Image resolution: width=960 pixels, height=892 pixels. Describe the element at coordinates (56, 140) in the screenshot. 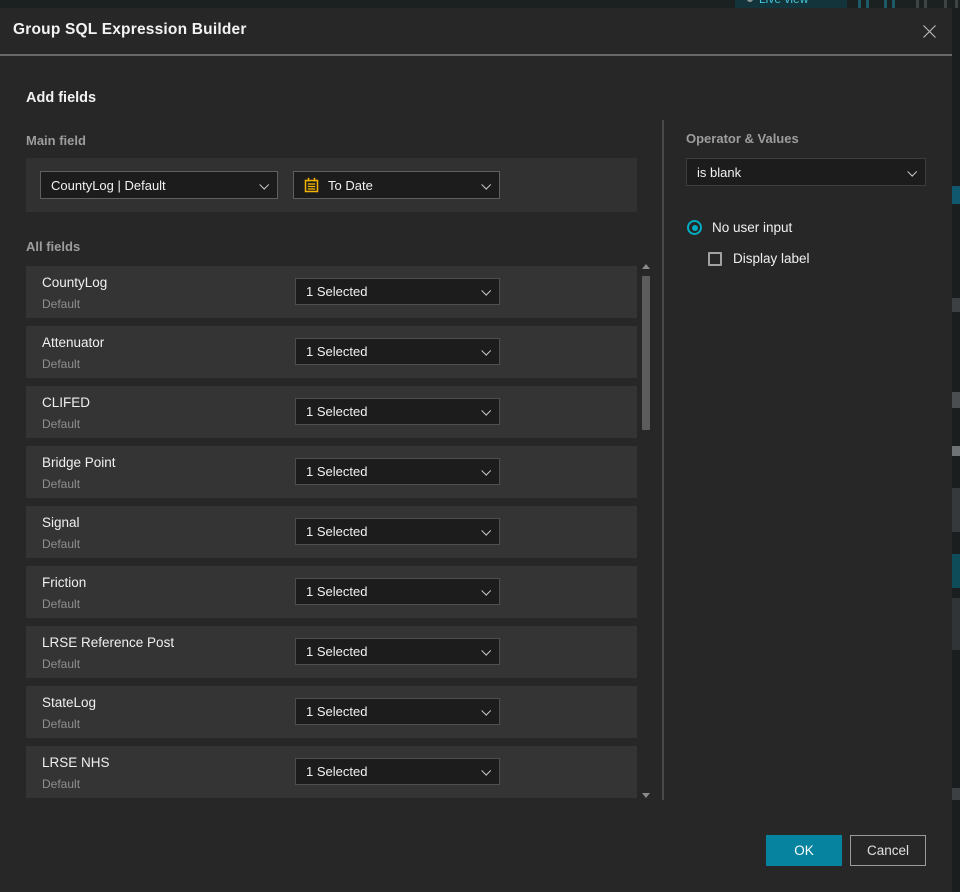

I see `main-field-label: Main field` at that location.